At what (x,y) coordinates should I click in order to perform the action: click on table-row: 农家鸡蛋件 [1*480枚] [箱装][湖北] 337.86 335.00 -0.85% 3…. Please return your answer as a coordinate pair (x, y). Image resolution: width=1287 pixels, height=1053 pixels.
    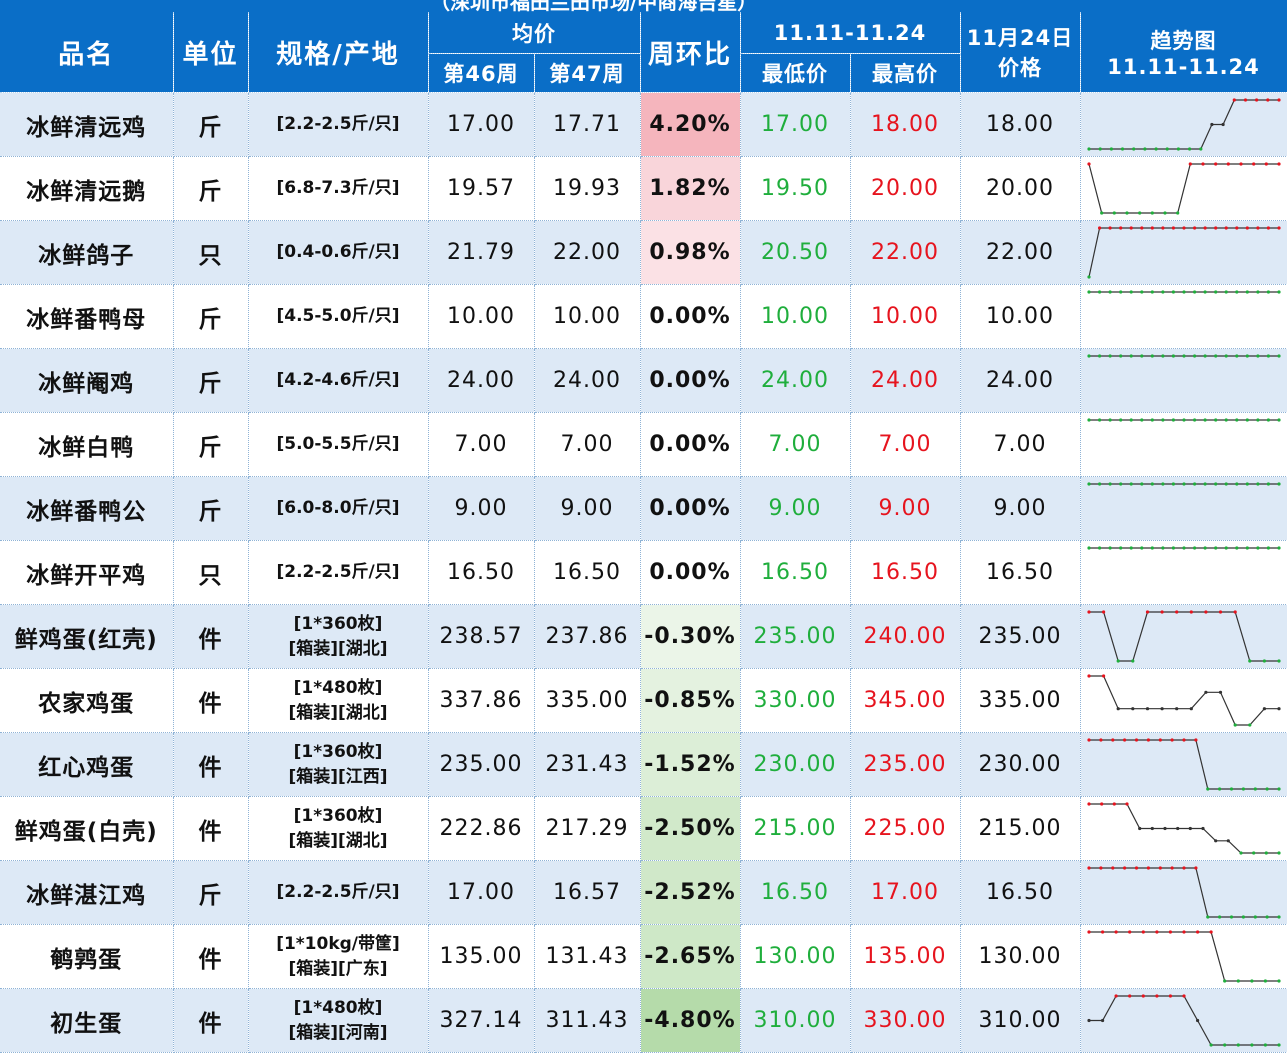
    Looking at the image, I should click on (643, 700).